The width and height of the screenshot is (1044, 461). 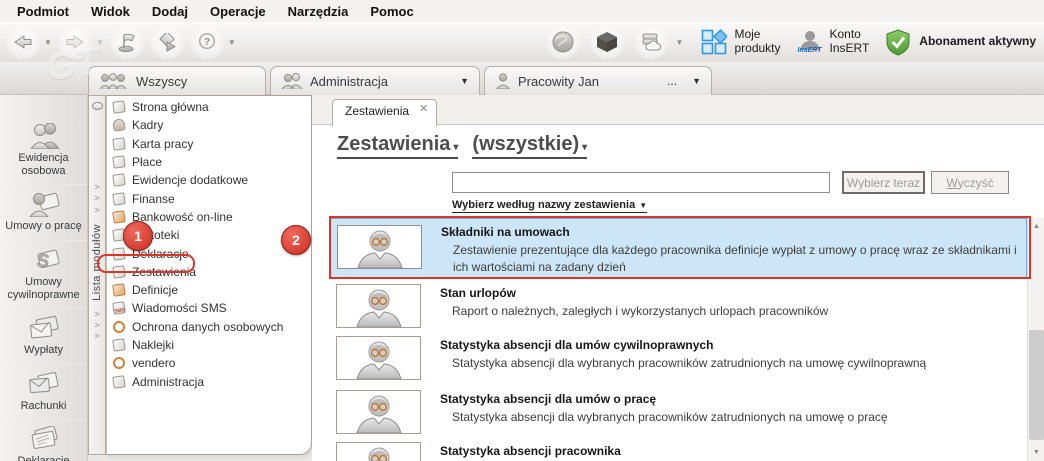 What do you see at coordinates (209, 180) in the screenshot?
I see `module-item-ewidencje-dodatkowe: Ewidencje dodatkowe` at bounding box center [209, 180].